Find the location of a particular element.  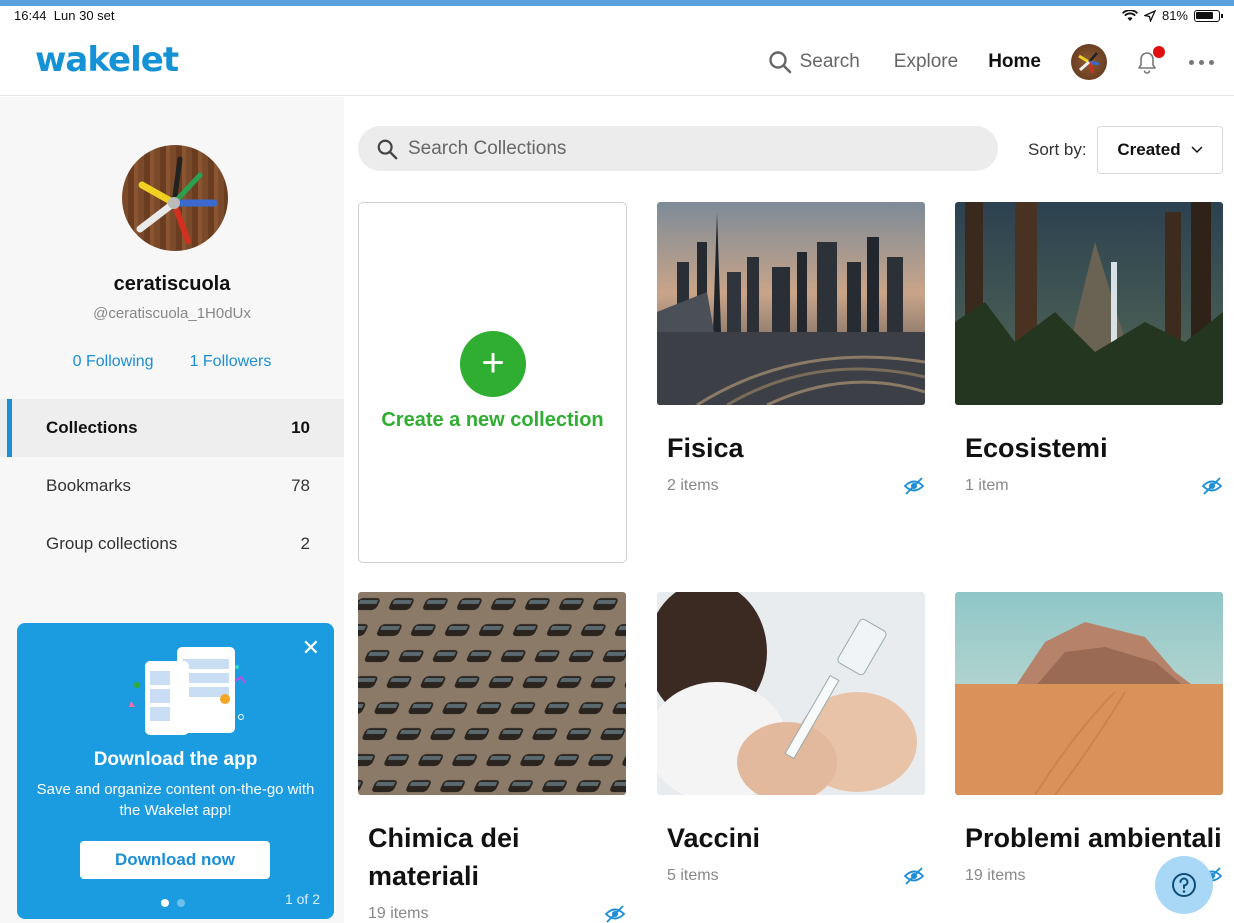

collection-card-ecosistemi: Ecosistemi 1 item is located at coordinates (1089, 348).